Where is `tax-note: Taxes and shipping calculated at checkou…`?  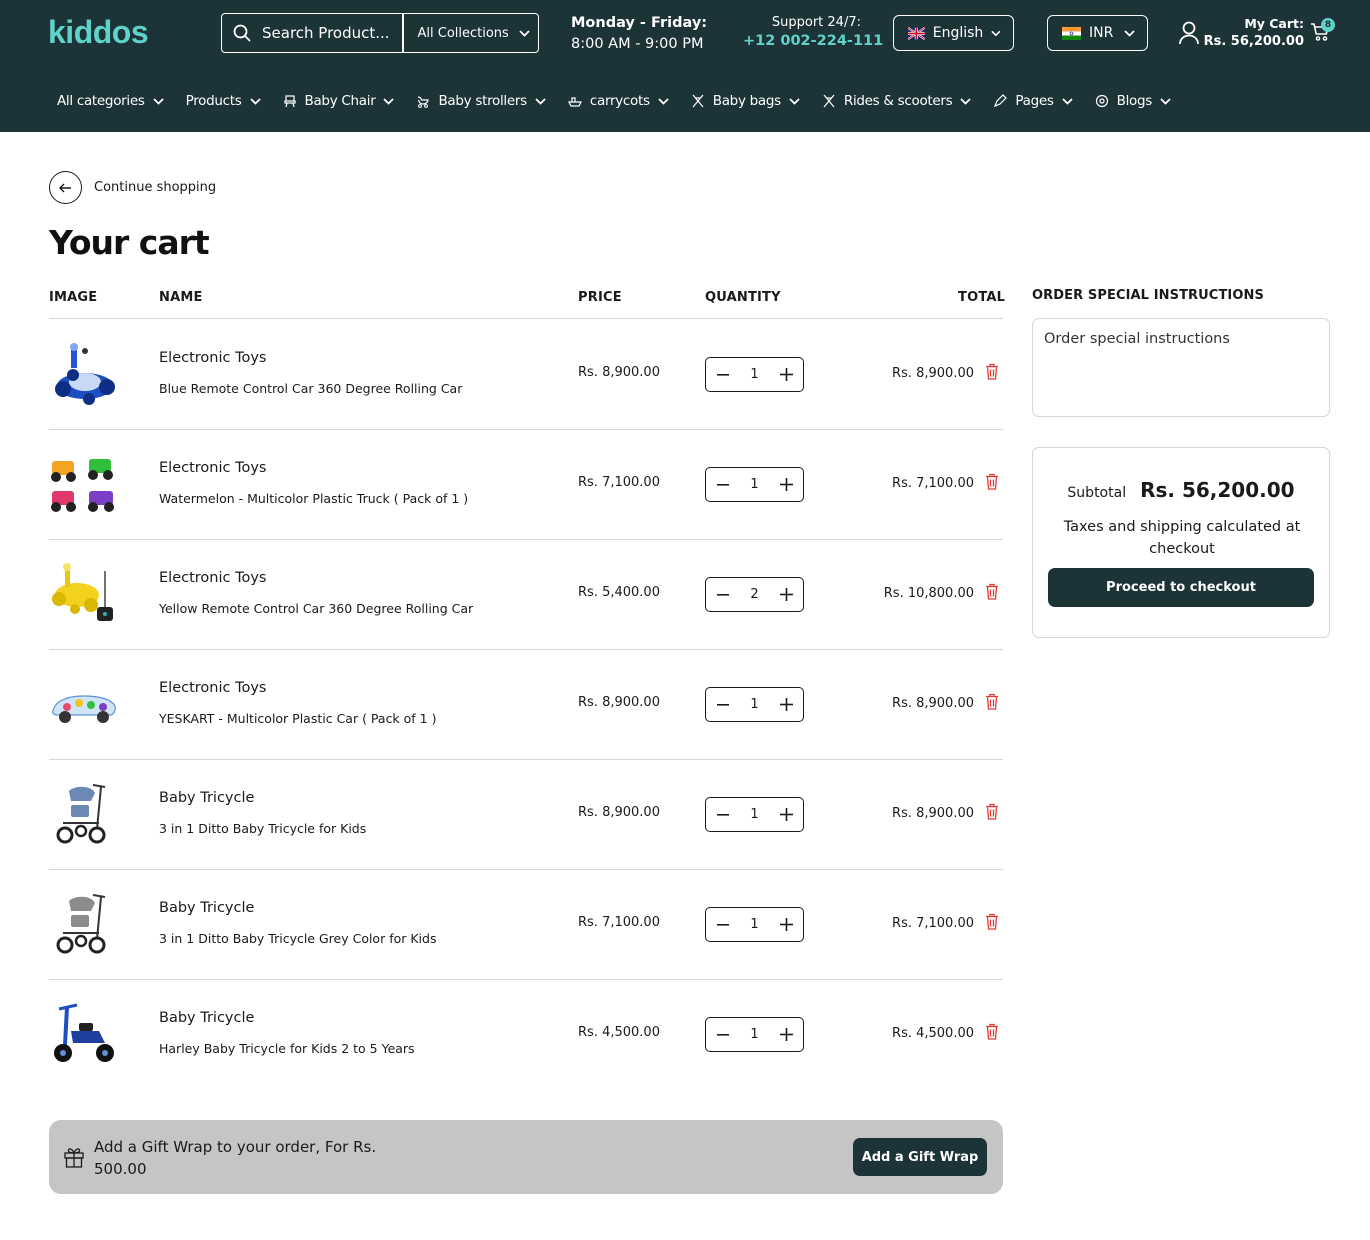 tax-note: Taxes and shipping calculated at checkou… is located at coordinates (1182, 538).